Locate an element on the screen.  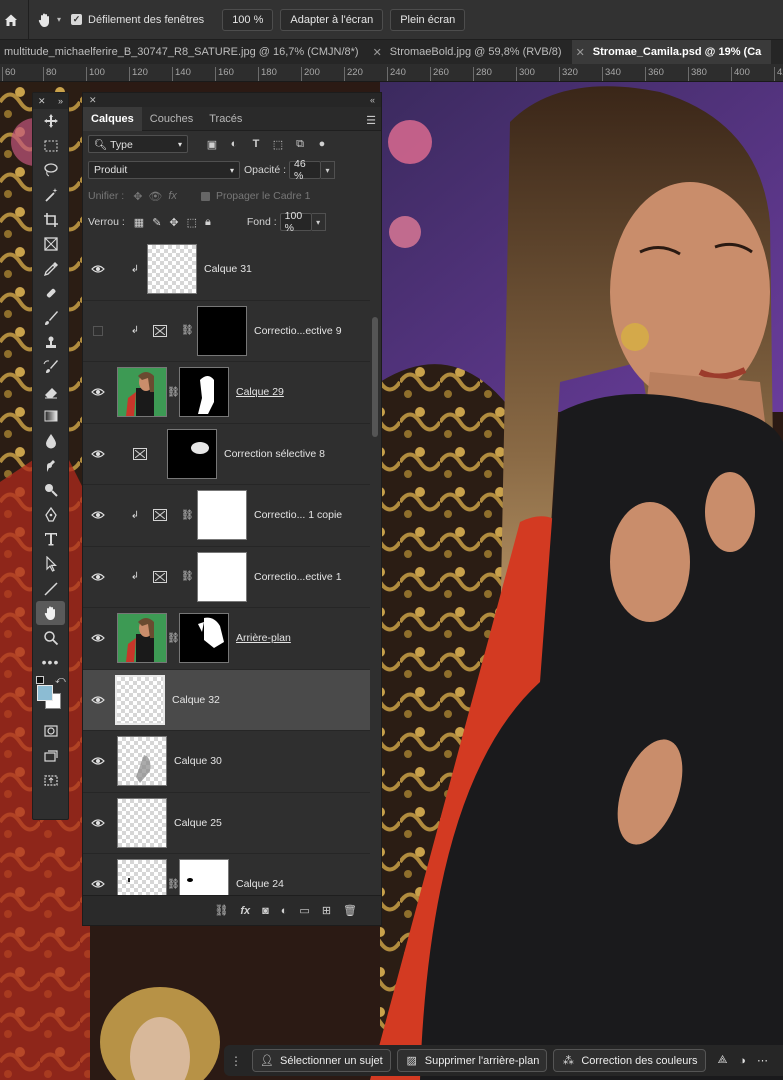
shape-filter-icon: ⬚ is located at coordinates (278, 144).